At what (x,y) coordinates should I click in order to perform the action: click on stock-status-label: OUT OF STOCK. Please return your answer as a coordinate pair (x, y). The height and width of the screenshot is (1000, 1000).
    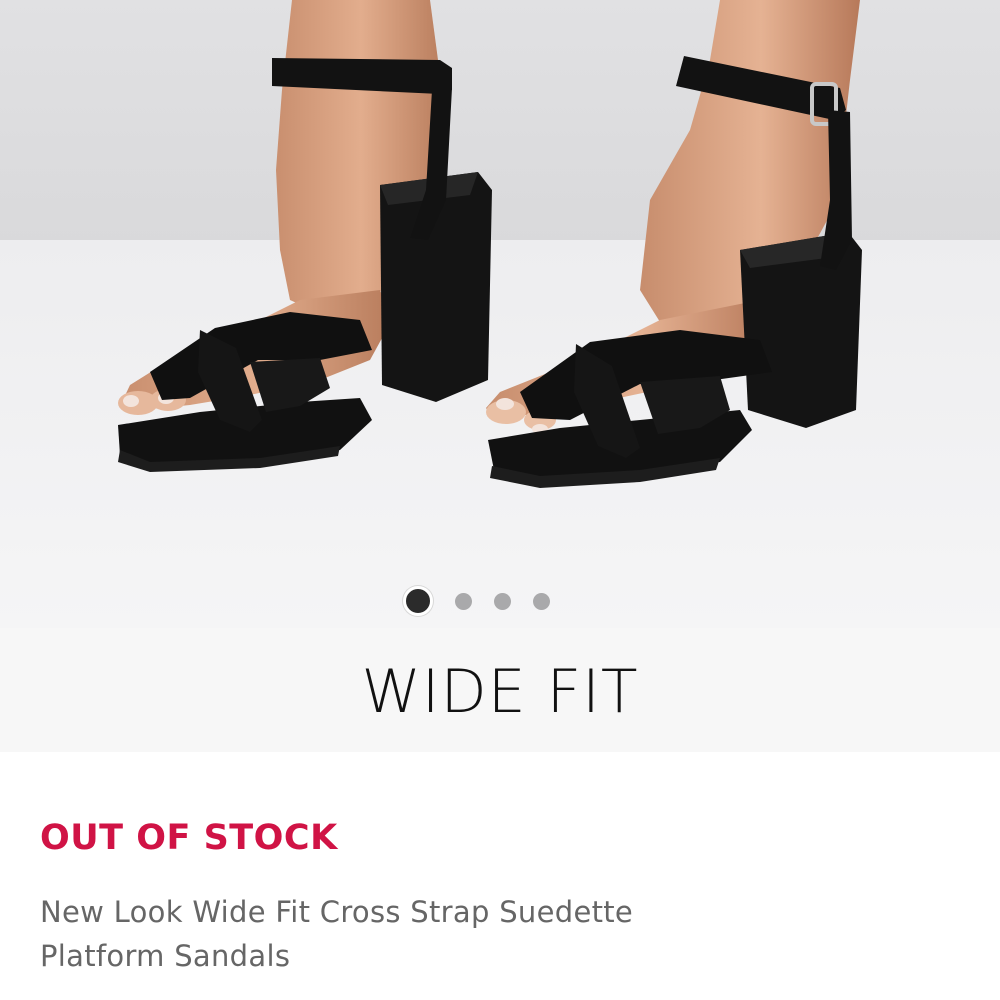
    Looking at the image, I should click on (189, 838).